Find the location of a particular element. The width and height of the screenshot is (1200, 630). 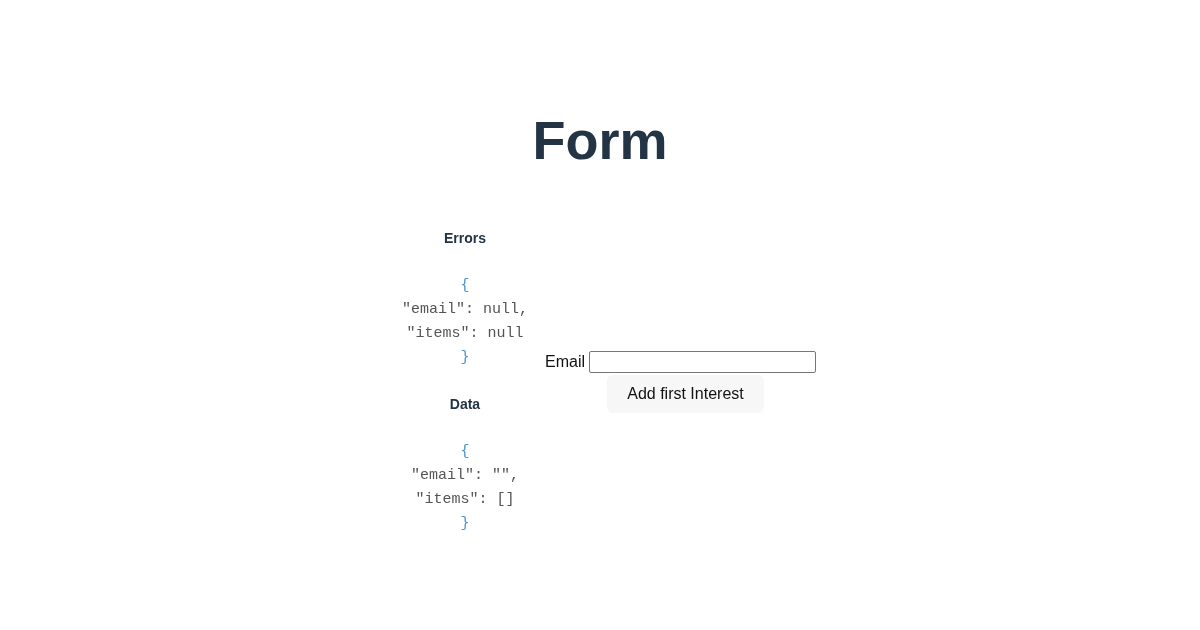

code-line: "email": "", is located at coordinates (464, 476).